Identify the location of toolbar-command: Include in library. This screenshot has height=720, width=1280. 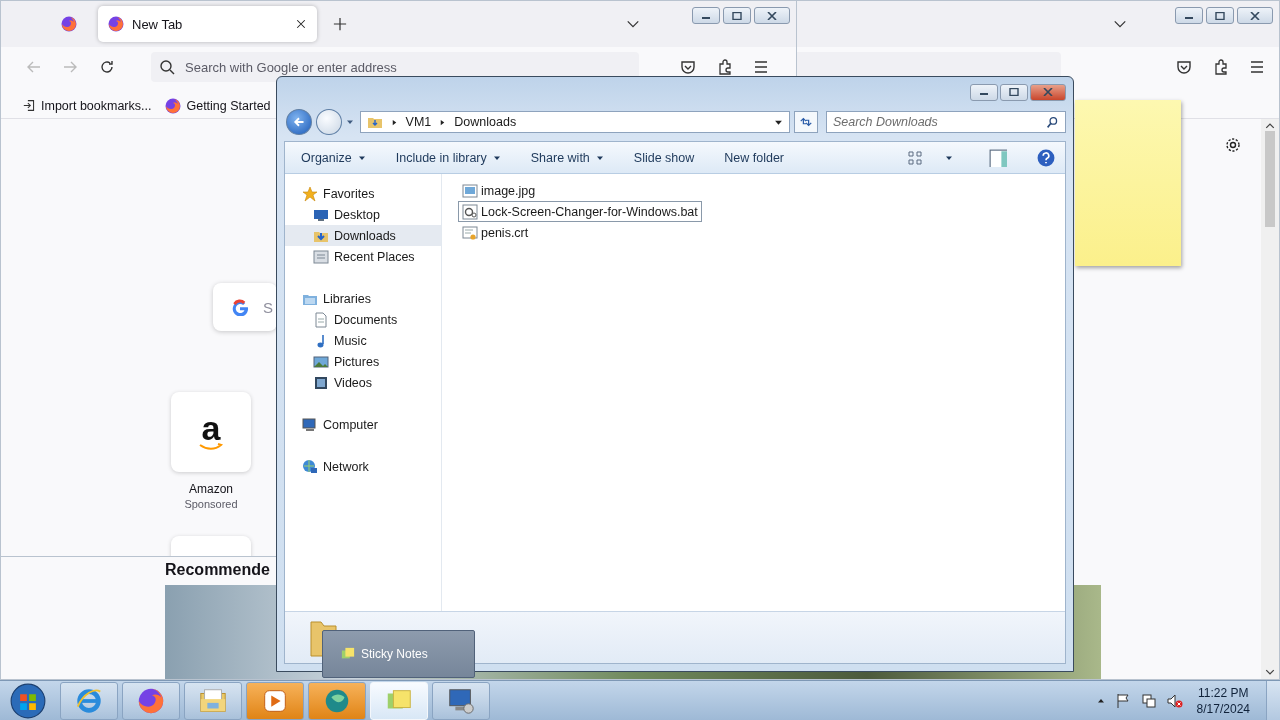
(448, 157).